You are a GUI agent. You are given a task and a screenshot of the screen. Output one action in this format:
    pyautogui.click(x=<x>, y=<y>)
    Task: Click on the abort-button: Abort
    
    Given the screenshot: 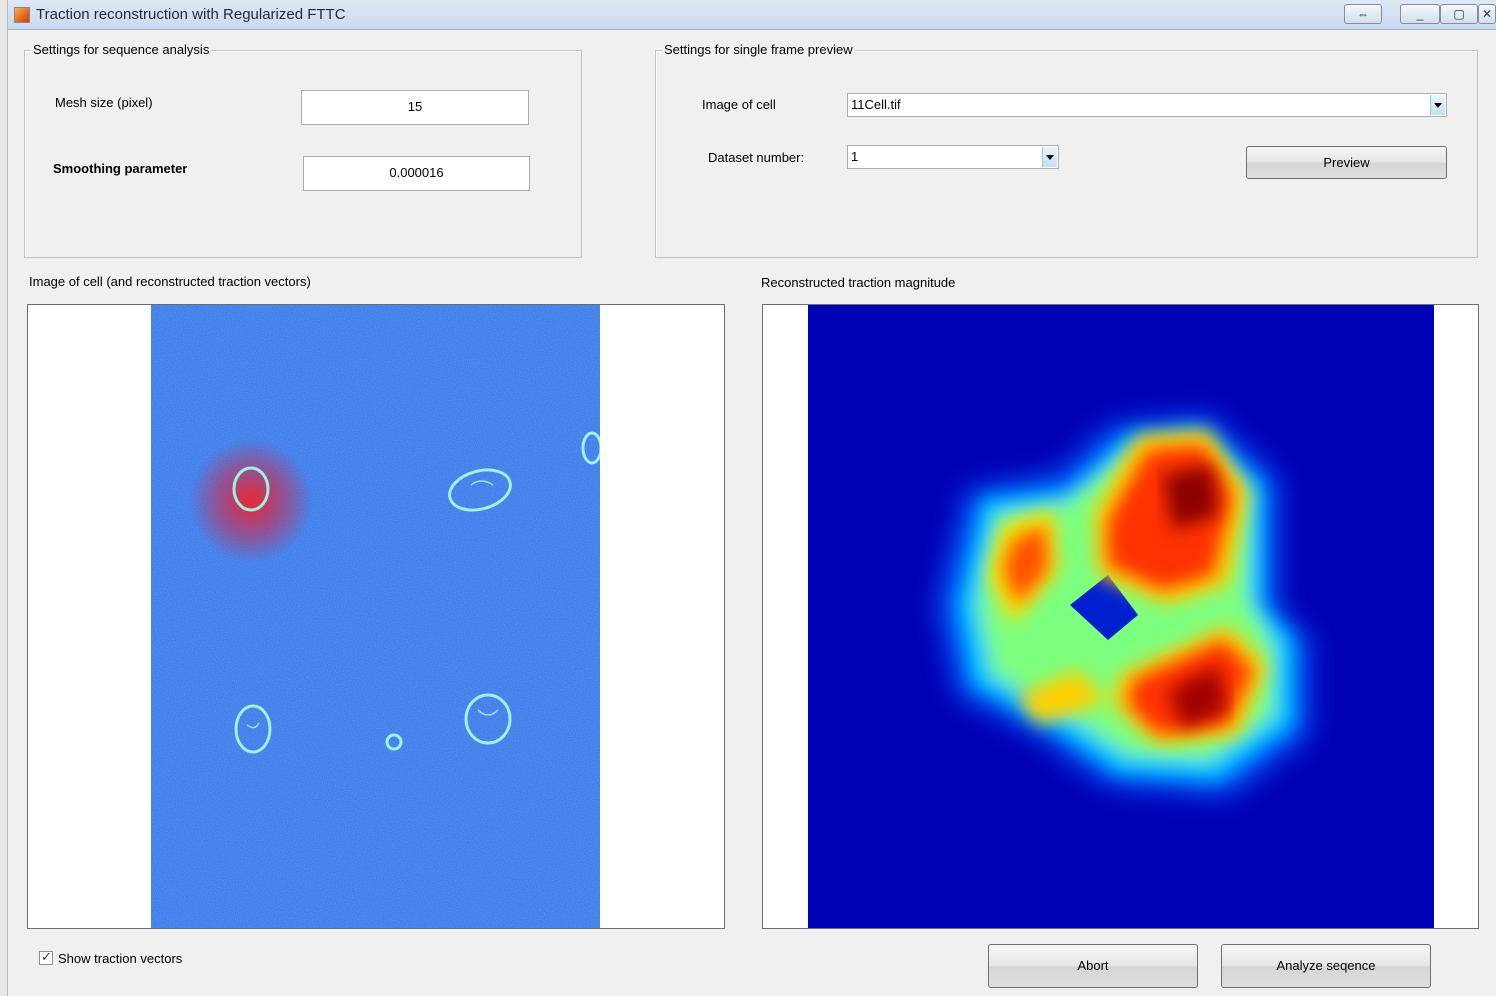 What is the action you would take?
    pyautogui.click(x=1093, y=966)
    